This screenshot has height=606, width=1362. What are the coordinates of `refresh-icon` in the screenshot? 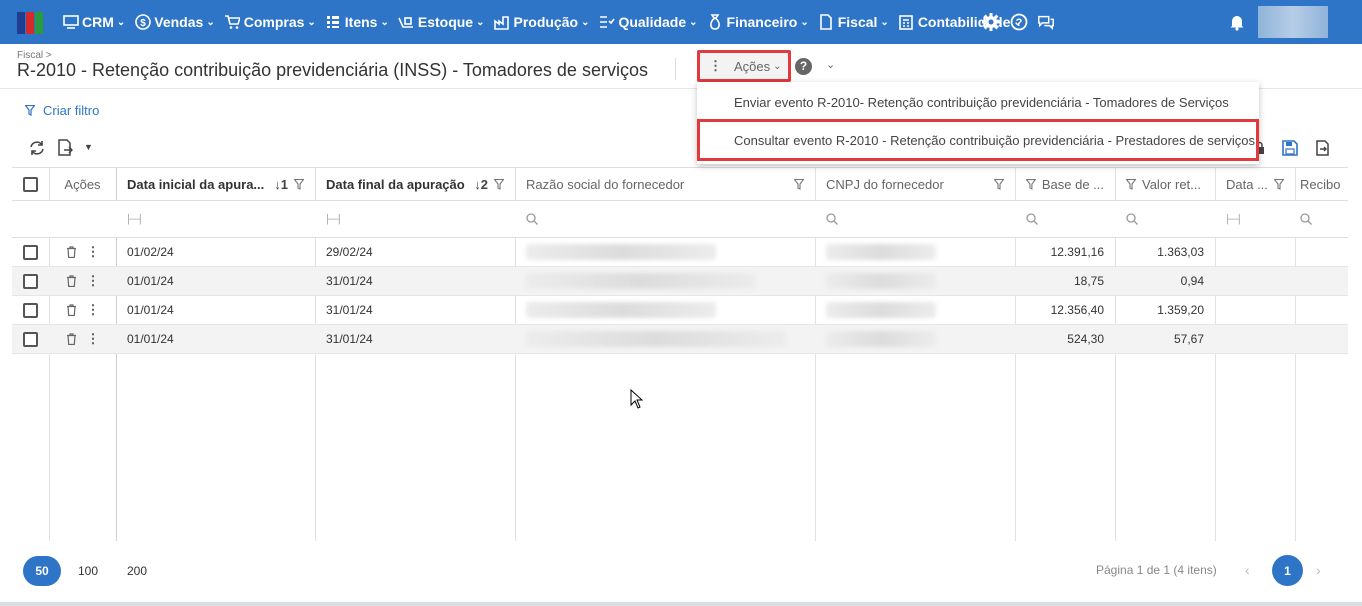 It's located at (37, 148).